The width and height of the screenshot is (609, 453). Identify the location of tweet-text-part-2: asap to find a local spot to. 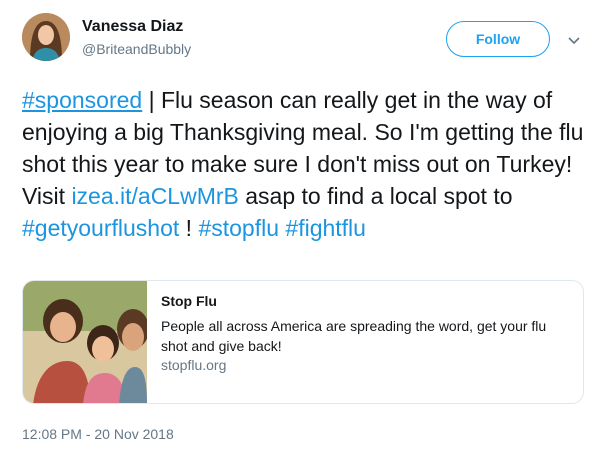
(375, 196).